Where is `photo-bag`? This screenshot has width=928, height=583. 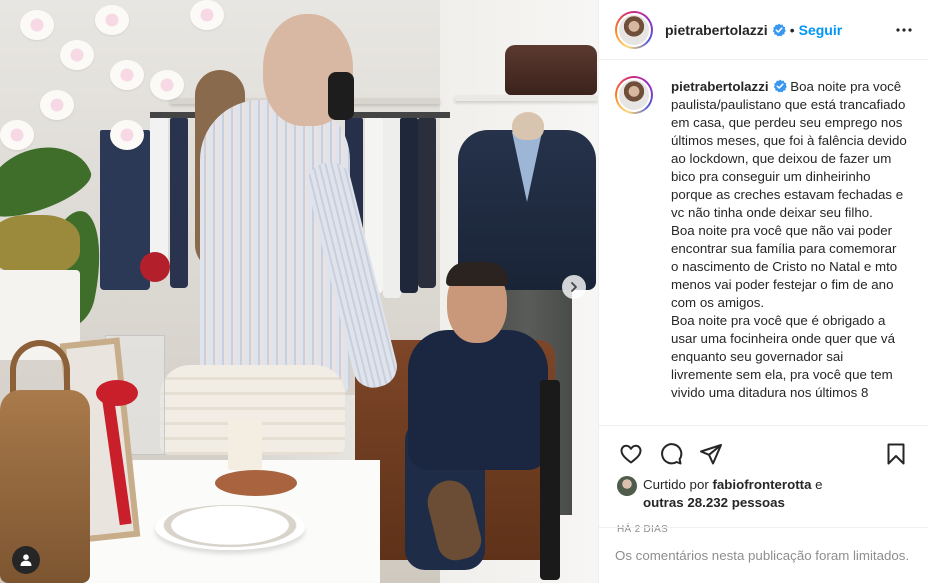
photo-bag is located at coordinates (551, 70).